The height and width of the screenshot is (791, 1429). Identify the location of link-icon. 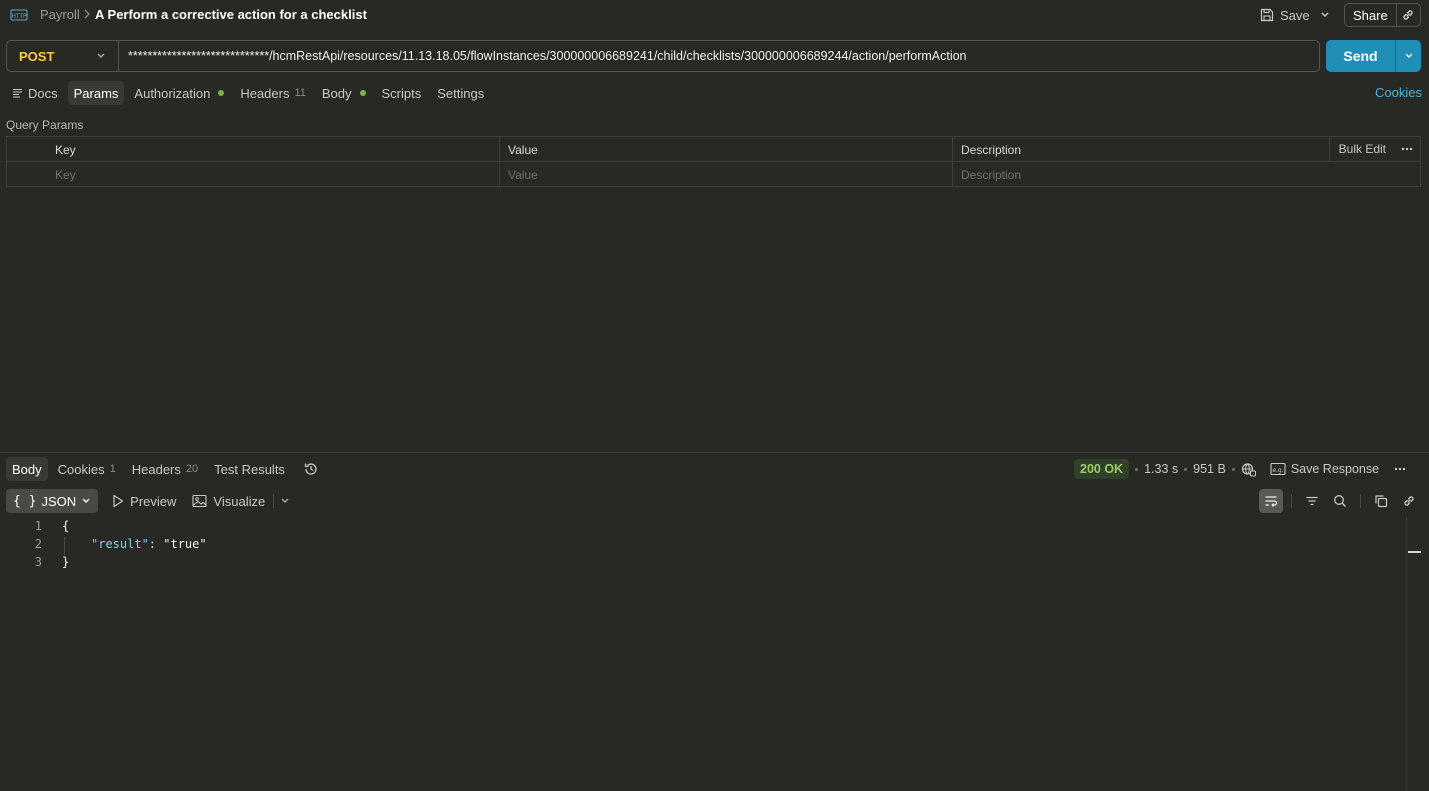
(1409, 501).